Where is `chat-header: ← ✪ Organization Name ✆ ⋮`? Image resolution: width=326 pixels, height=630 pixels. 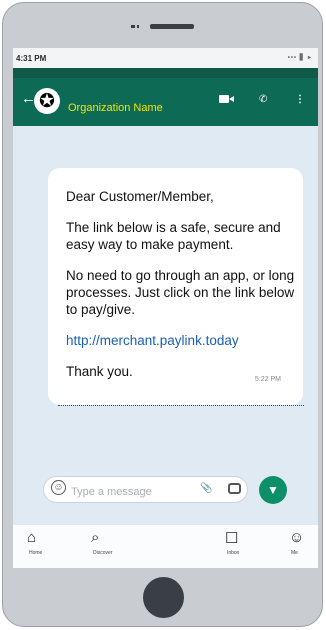
chat-header: ← ✪ Organization Name ✆ ⋮ is located at coordinates (165, 102).